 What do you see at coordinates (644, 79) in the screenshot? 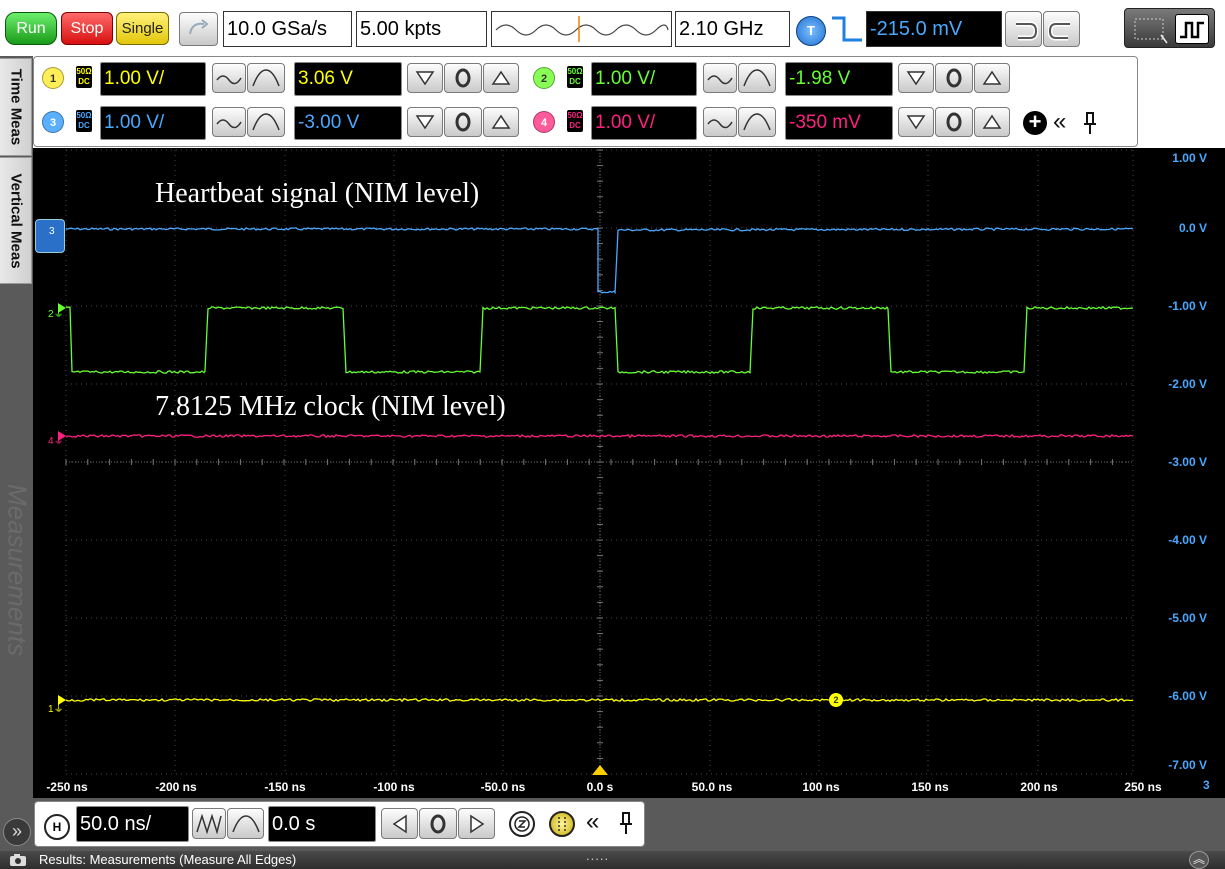
I see `ch2-scale: 1.00 V/` at bounding box center [644, 79].